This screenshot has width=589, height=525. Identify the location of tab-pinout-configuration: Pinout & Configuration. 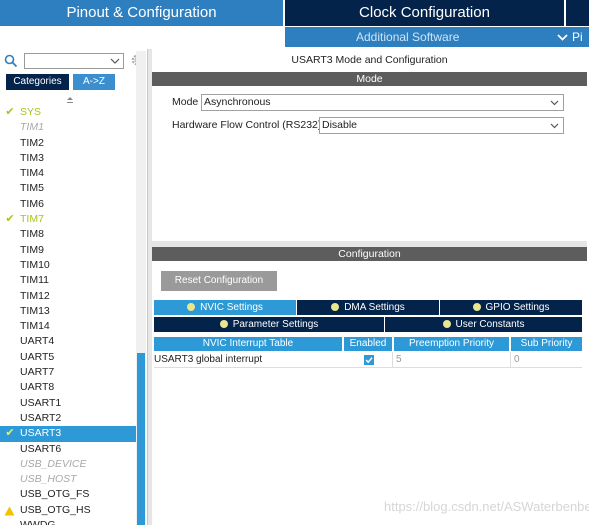
(141, 13).